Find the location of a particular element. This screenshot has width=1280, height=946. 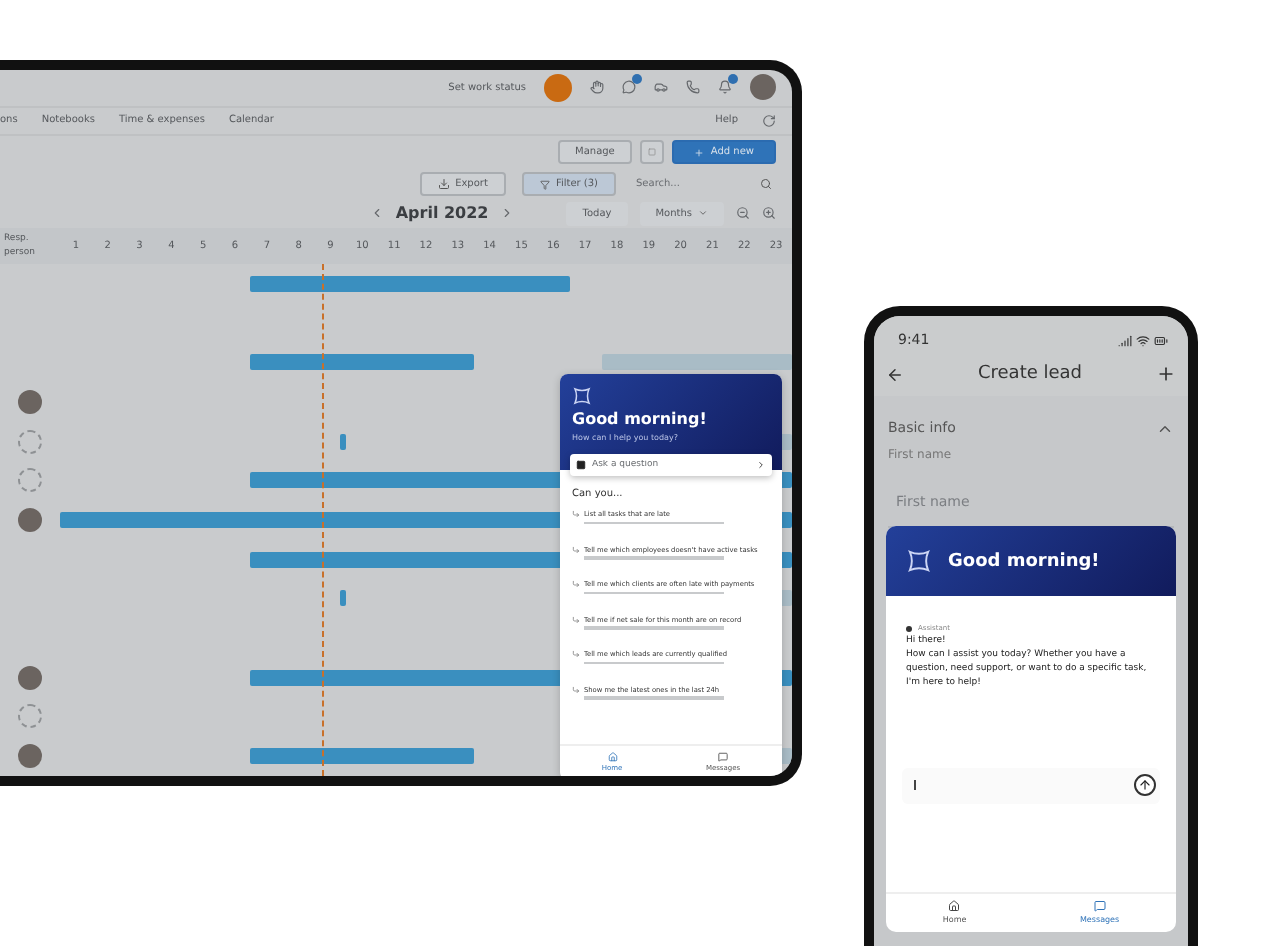

user-avatar is located at coordinates (763, 87).